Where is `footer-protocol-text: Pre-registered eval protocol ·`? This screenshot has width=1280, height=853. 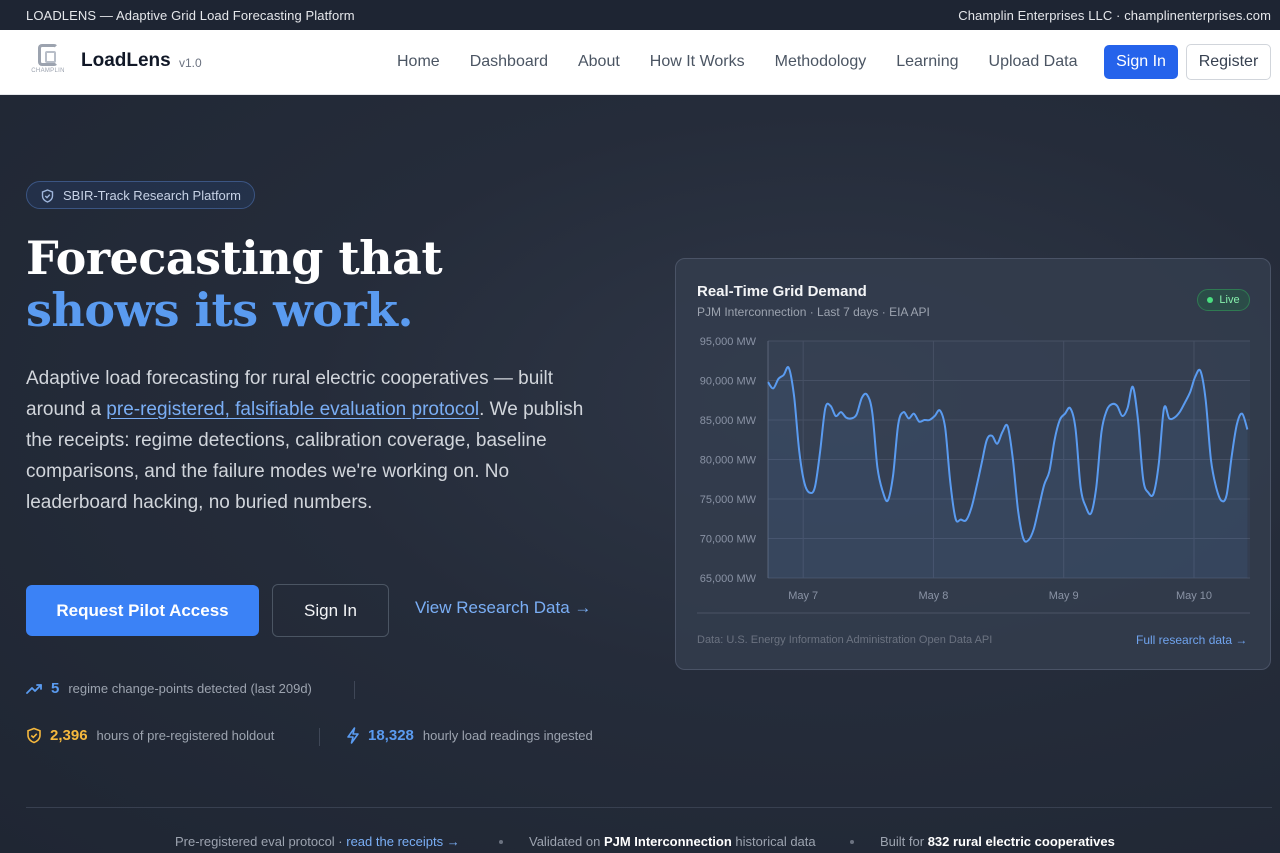 footer-protocol-text: Pre-registered eval protocol · is located at coordinates (261, 841).